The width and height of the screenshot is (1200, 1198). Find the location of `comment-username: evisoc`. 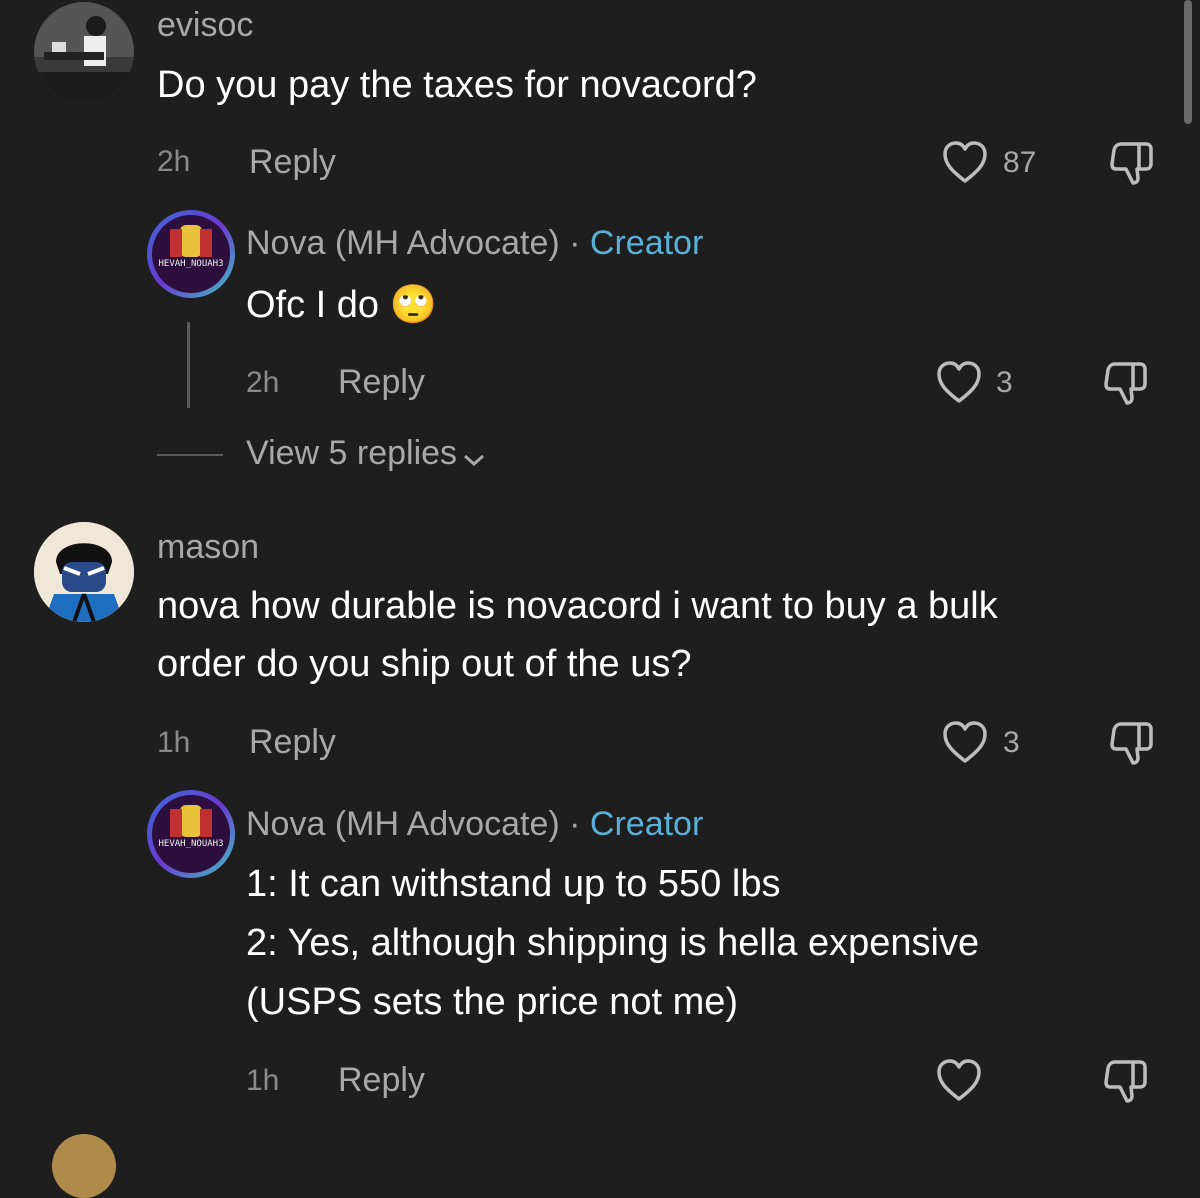

comment-username: evisoc is located at coordinates (205, 25).